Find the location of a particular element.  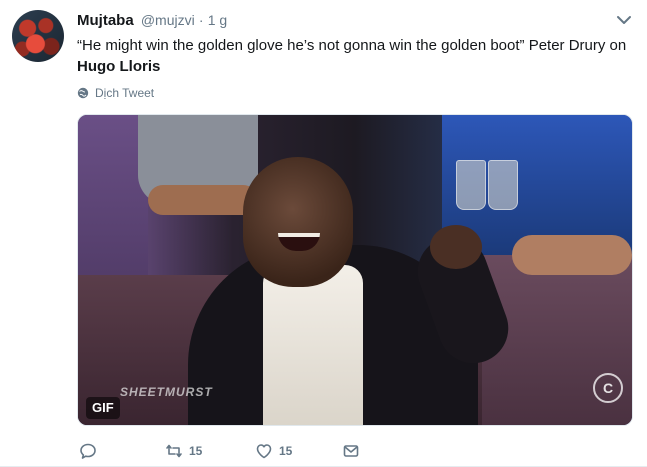

retweet-button: 15 is located at coordinates (183, 451).